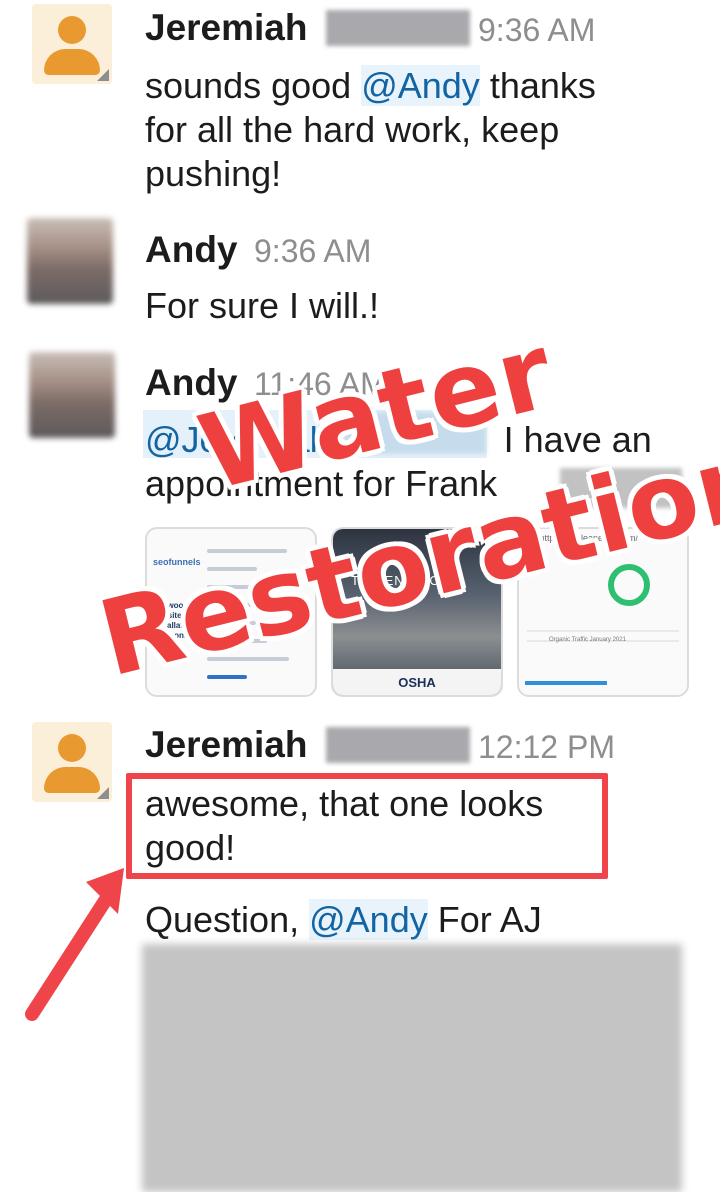 The height and width of the screenshot is (1192, 720). Describe the element at coordinates (191, 250) in the screenshot. I see `author-name: Andy` at that location.